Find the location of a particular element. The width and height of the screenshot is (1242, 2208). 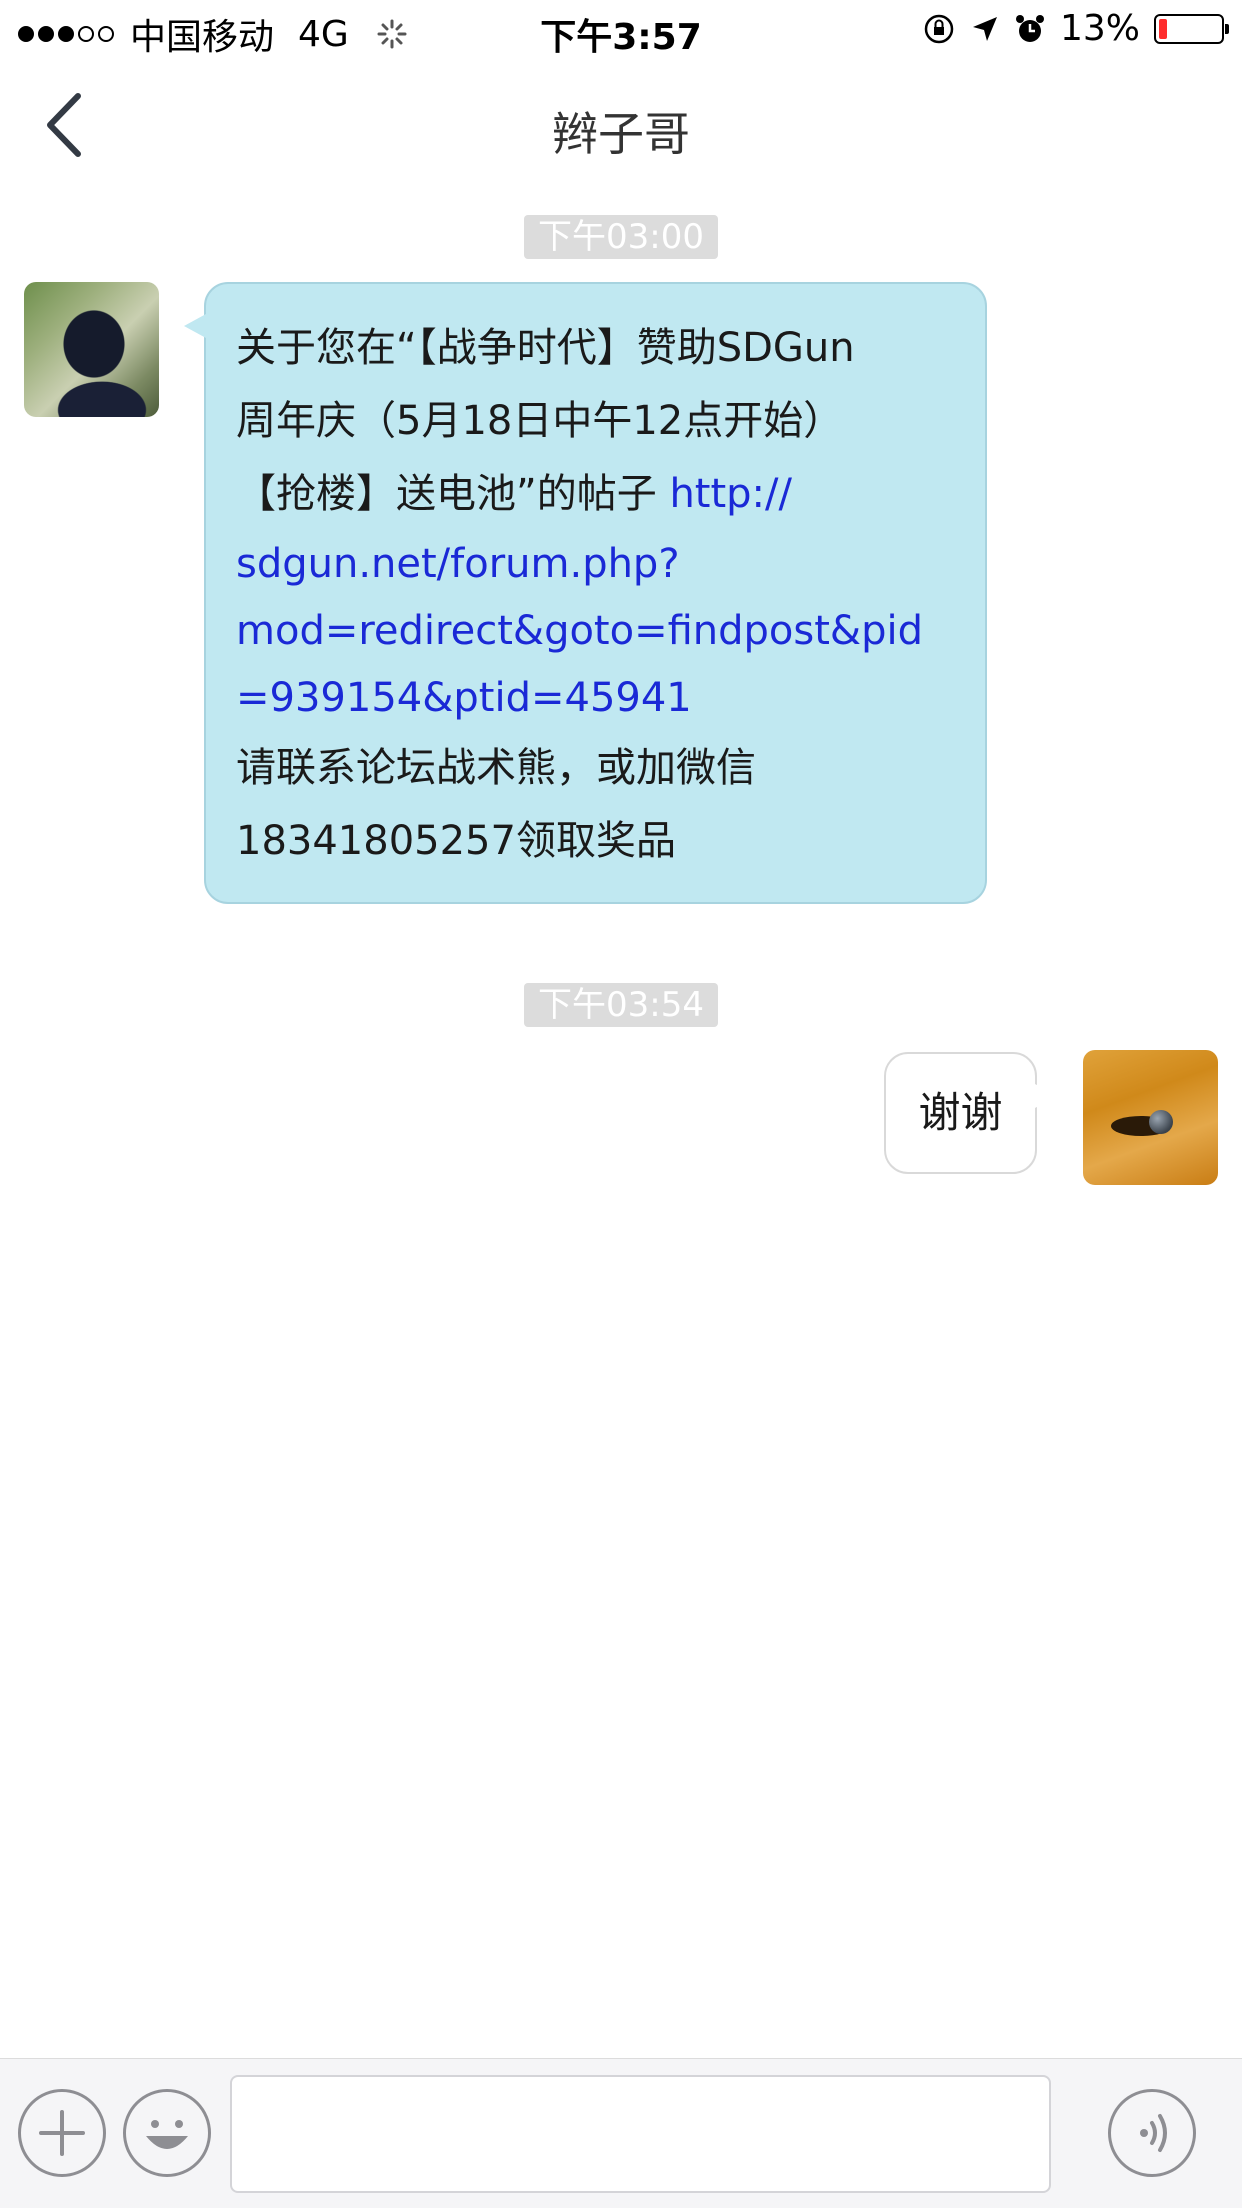

message-timestamp: 下午03:54 is located at coordinates (621, 1005).